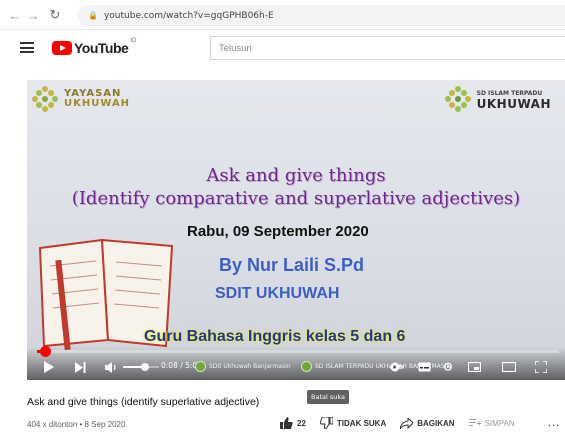 This screenshot has height=439, width=565. What do you see at coordinates (326, 423) in the screenshot?
I see `thumbs-down-icon` at bounding box center [326, 423].